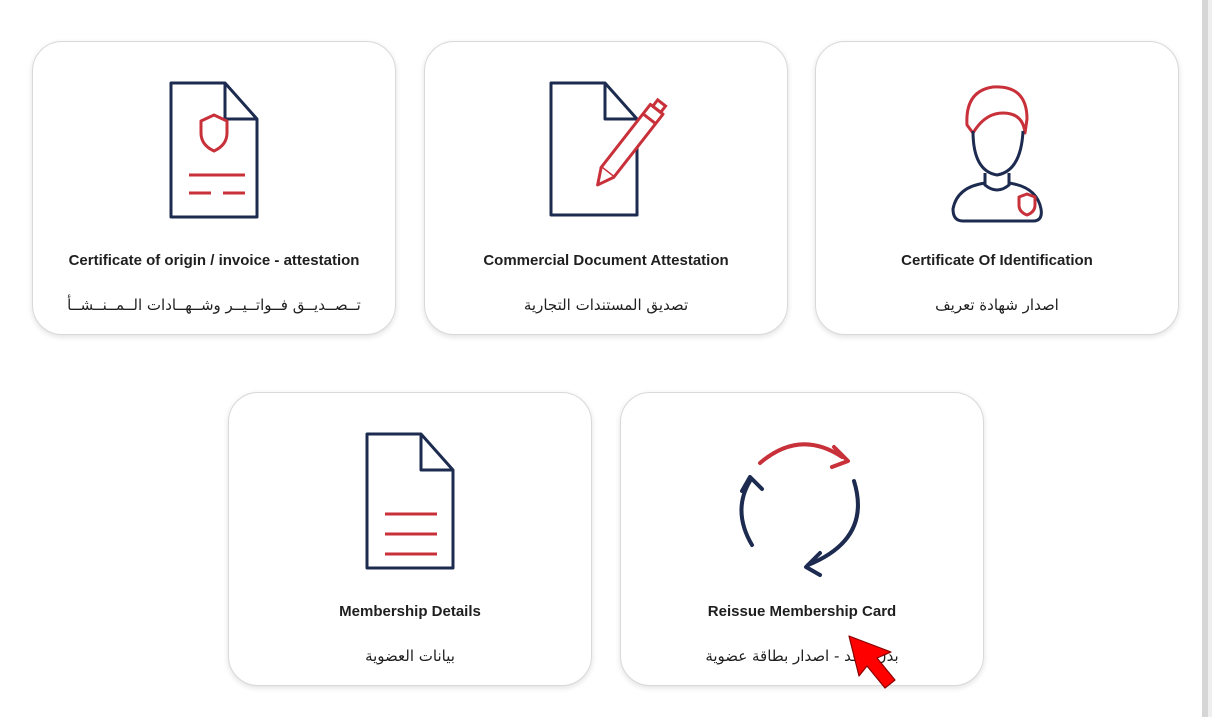 This screenshot has height=717, width=1212. Describe the element at coordinates (410, 611) in the screenshot. I see `card-title: Membership Details` at that location.